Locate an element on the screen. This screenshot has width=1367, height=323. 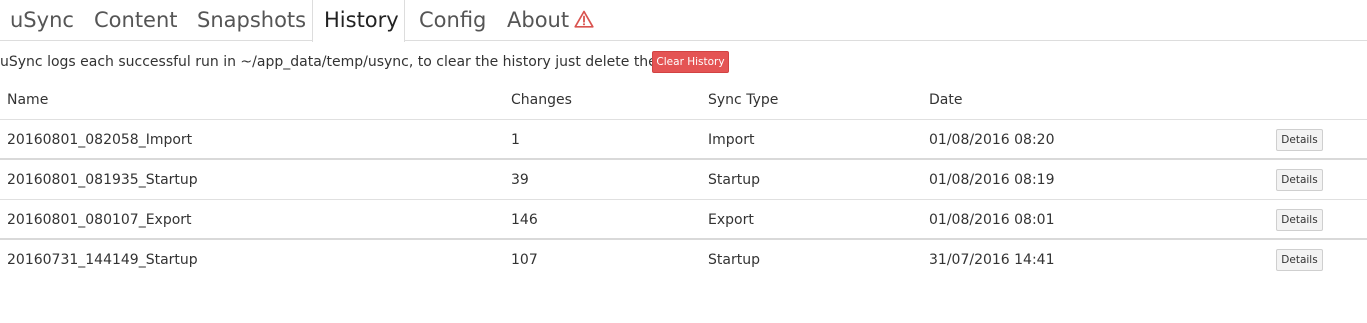
row-changes: 1 is located at coordinates (515, 140).